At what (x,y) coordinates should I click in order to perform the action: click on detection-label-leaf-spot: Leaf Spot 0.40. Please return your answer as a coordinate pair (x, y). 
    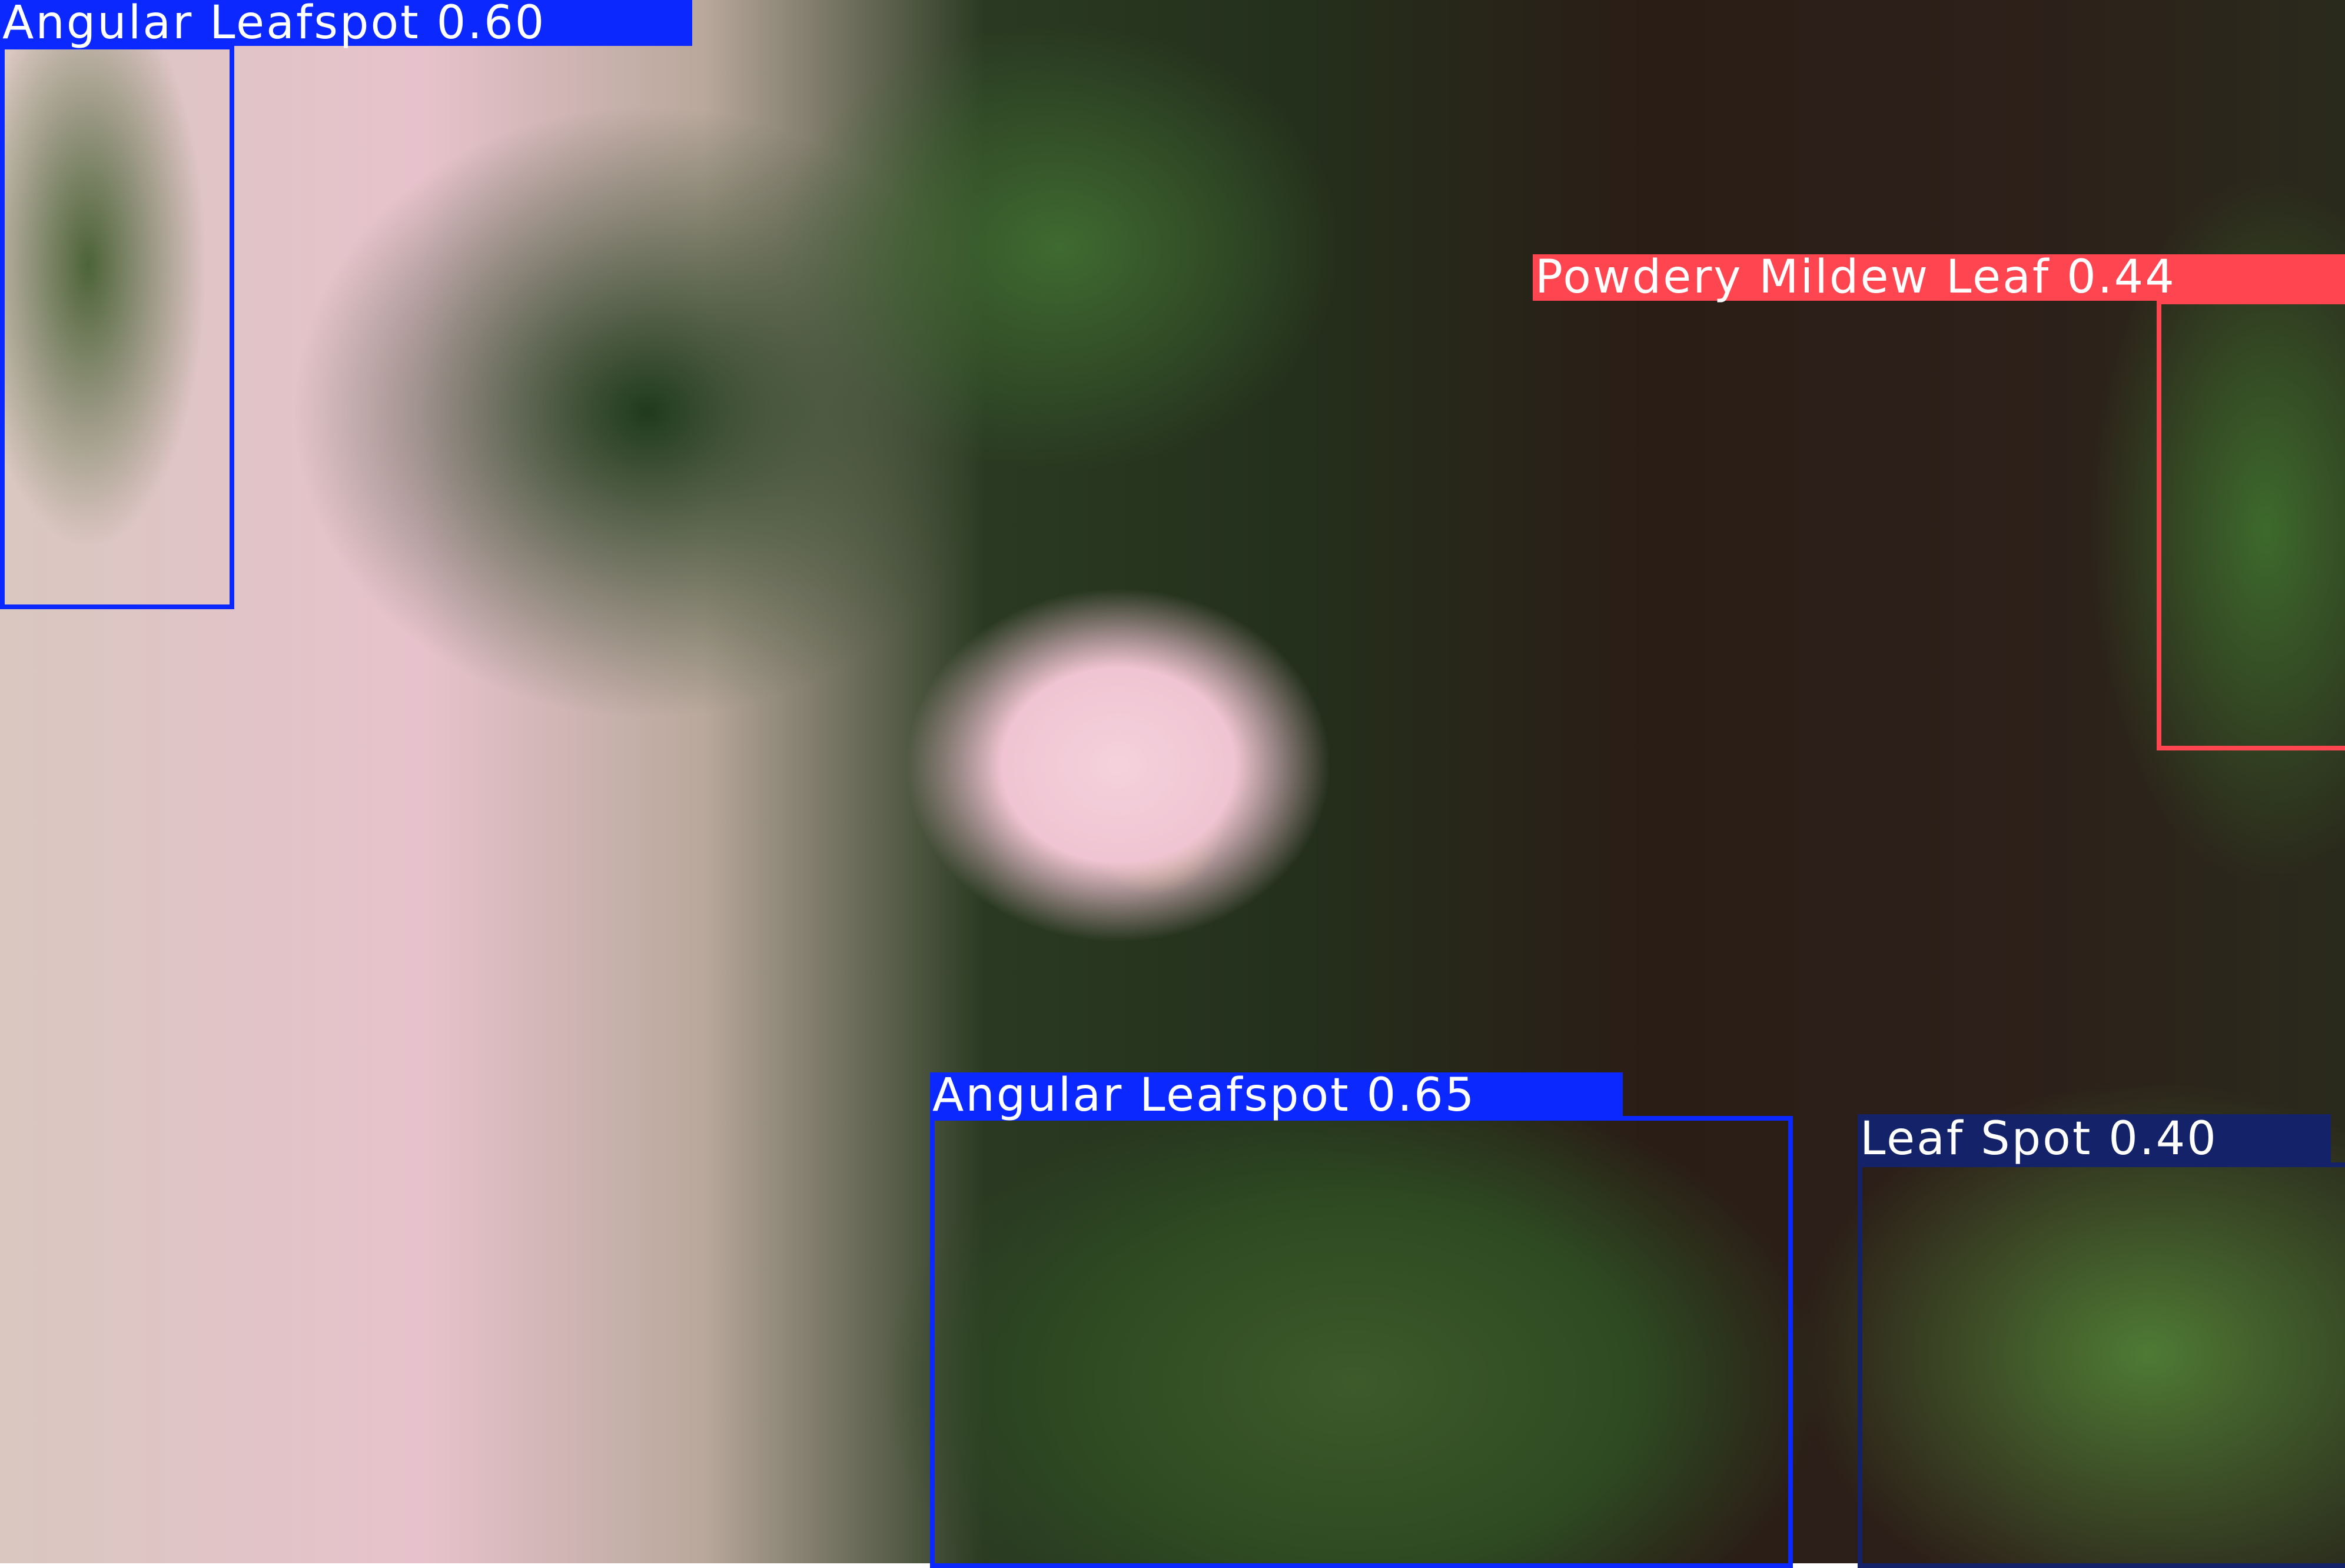
    Looking at the image, I should click on (2094, 1139).